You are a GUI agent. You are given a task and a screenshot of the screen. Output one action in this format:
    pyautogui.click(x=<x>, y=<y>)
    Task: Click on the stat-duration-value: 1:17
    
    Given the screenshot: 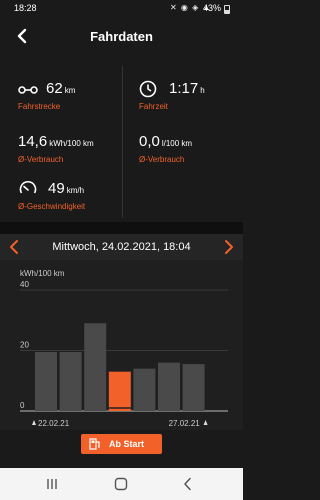 What is the action you would take?
    pyautogui.click(x=184, y=88)
    